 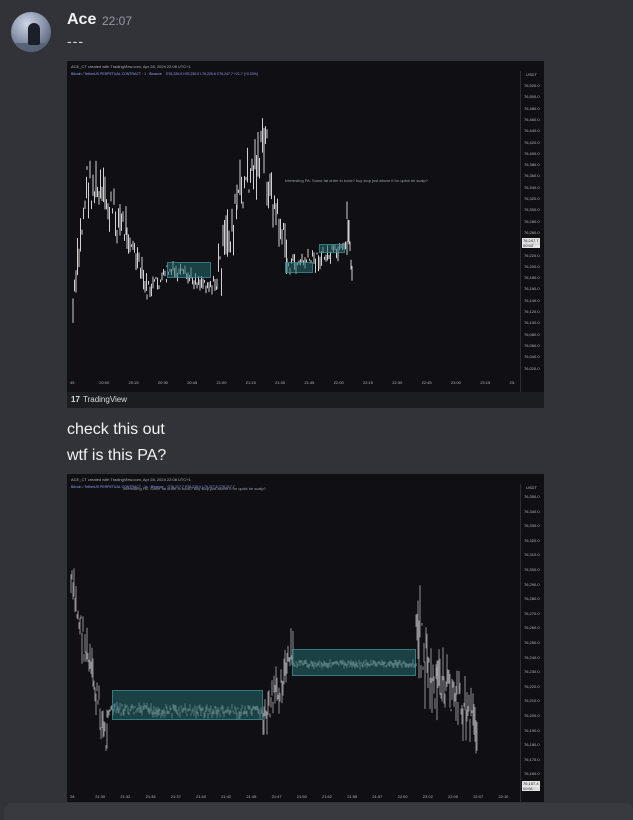 I want to click on time-tick: 21:15, so click(x=250, y=382).